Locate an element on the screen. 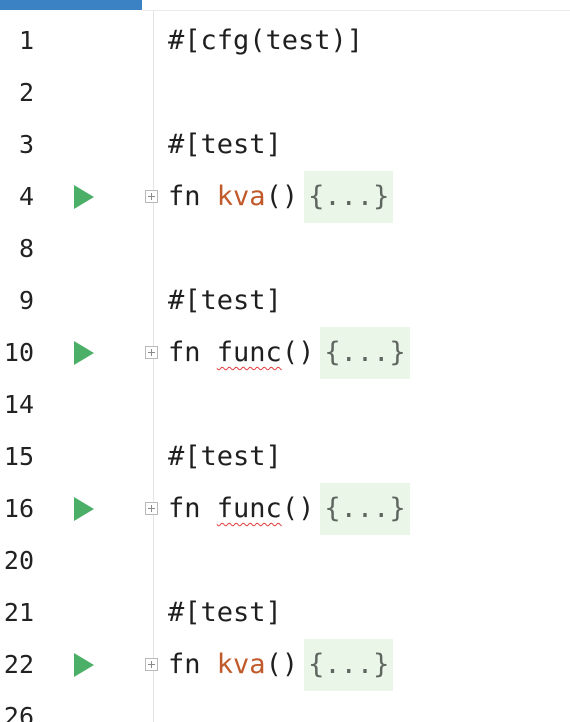 Image resolution: width=570 pixels, height=722 pixels. editor-top-strip is located at coordinates (356, 5).